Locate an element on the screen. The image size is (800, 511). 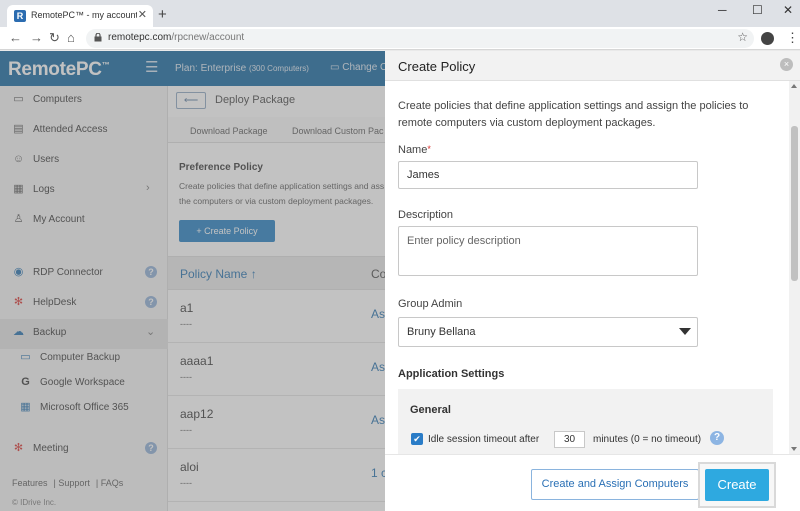
scroll-down-icon is located at coordinates (794, 449).